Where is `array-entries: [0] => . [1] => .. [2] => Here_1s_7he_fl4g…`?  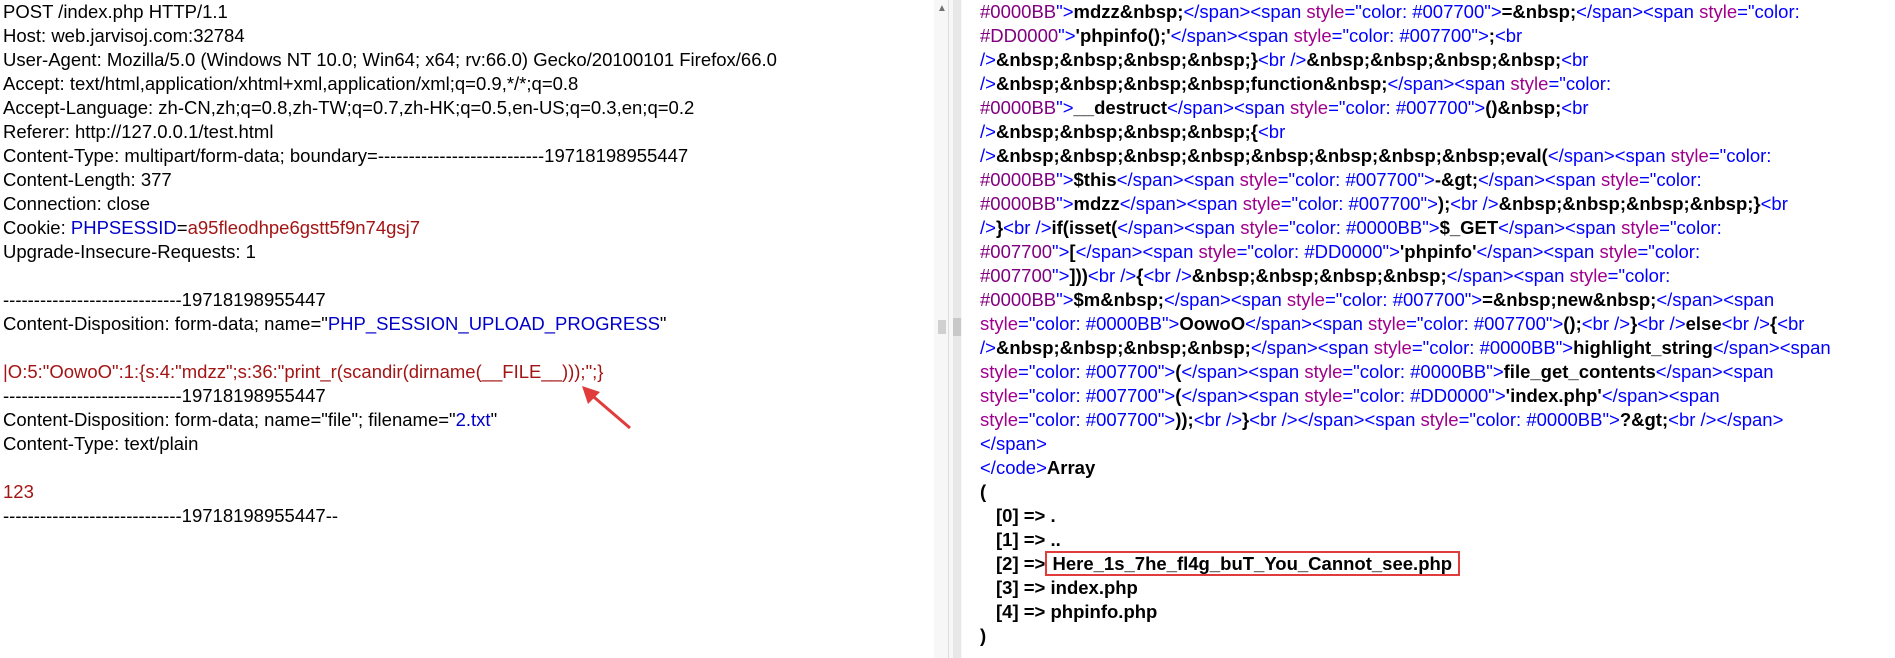 array-entries: [0] => . [1] => .. [2] => Here_1s_7he_fl4g… is located at coordinates (1428, 564).